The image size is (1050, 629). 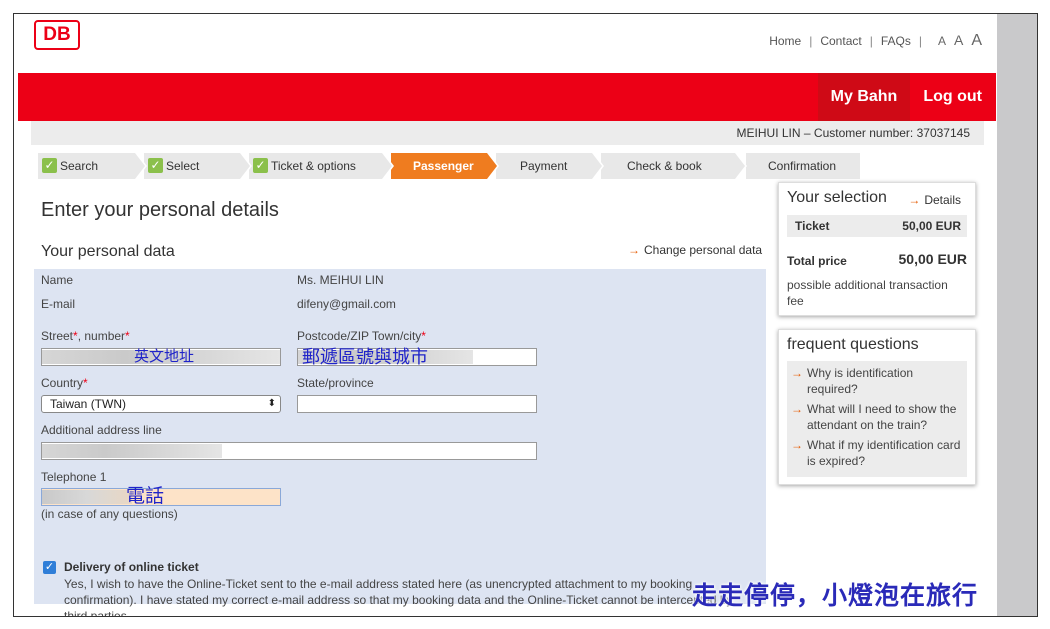 I want to click on total-price-value: 50,00 EUR, so click(x=932, y=259).